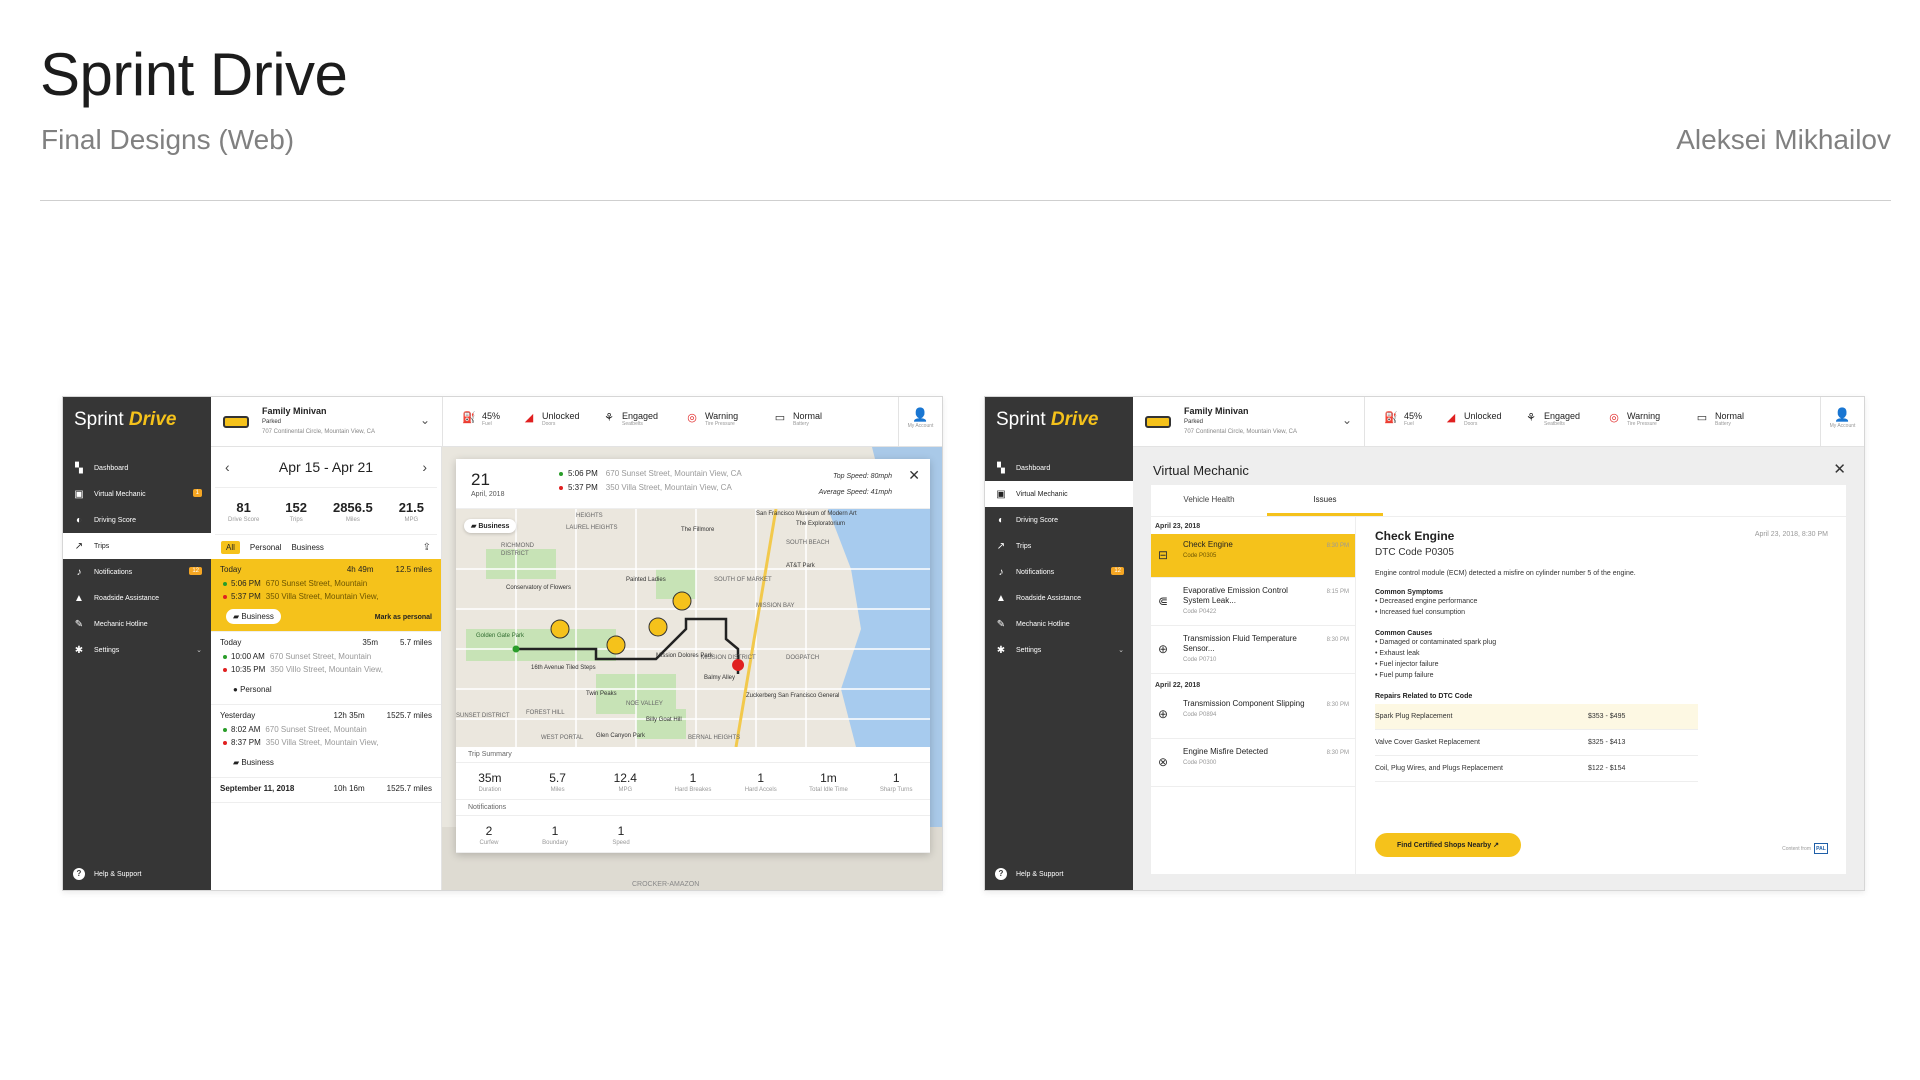 This screenshot has height=1080, width=1920. Describe the element at coordinates (1404, 633) in the screenshot. I see `causes-heading: Common Causes` at that location.